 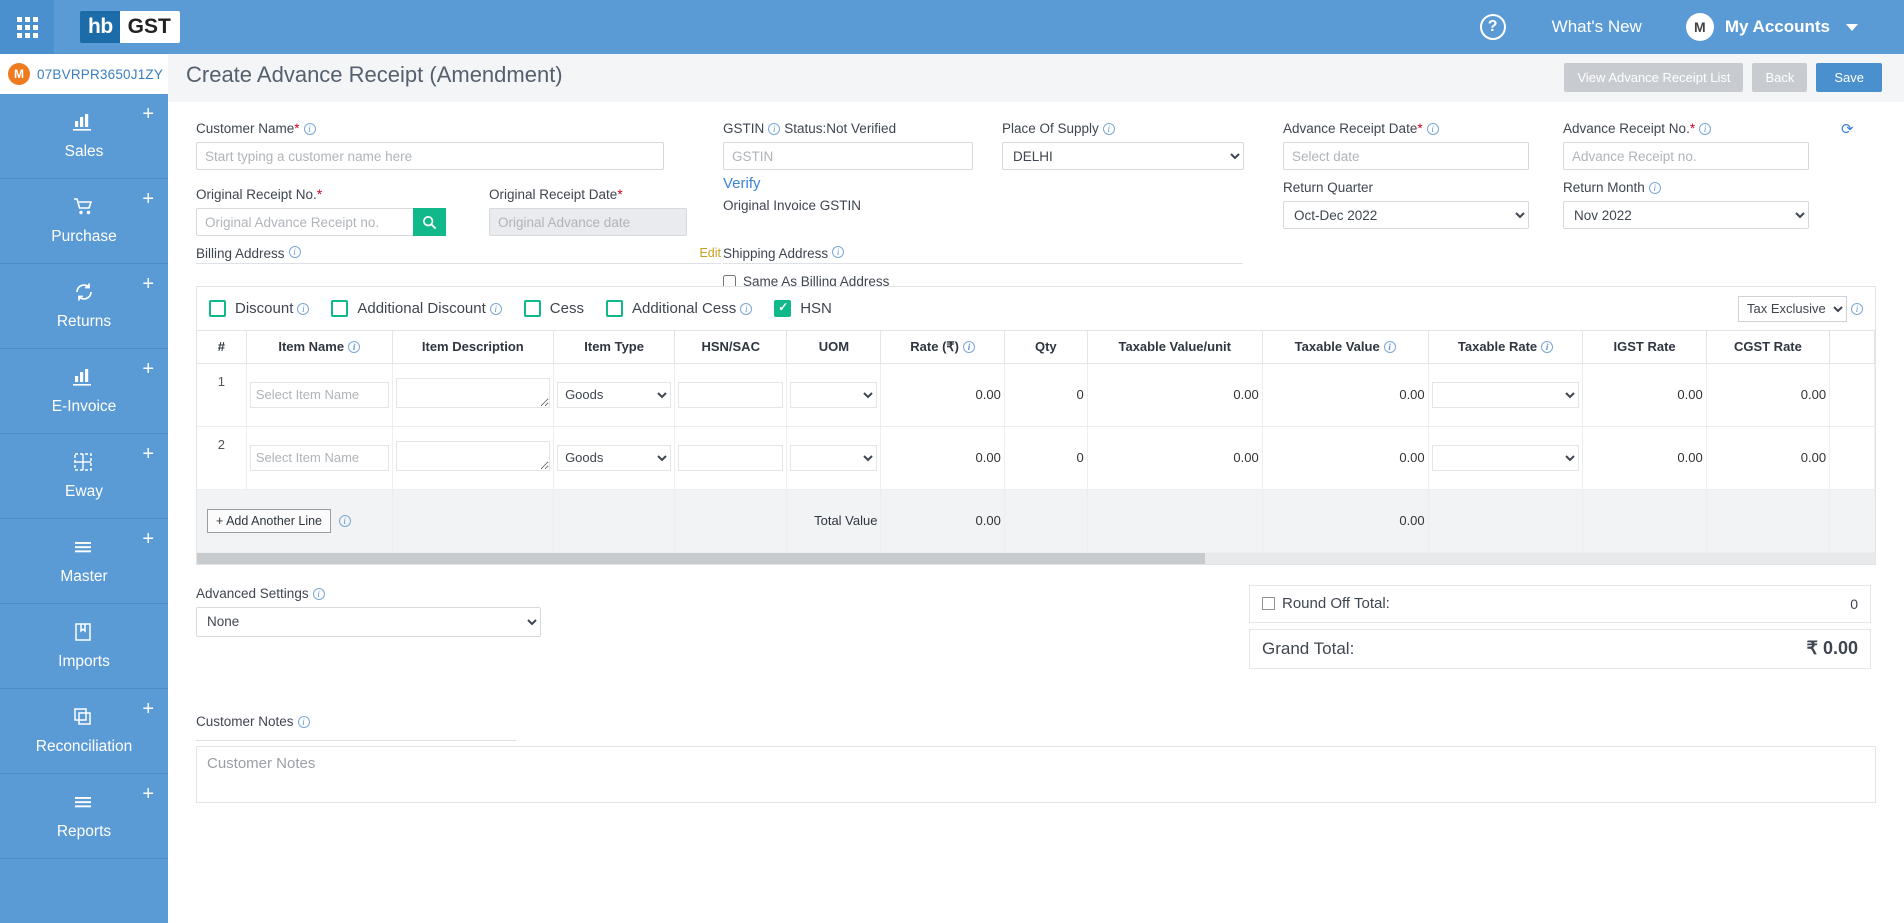 What do you see at coordinates (840, 128) in the screenshot?
I see `gstin-status: Status:Not Verified` at bounding box center [840, 128].